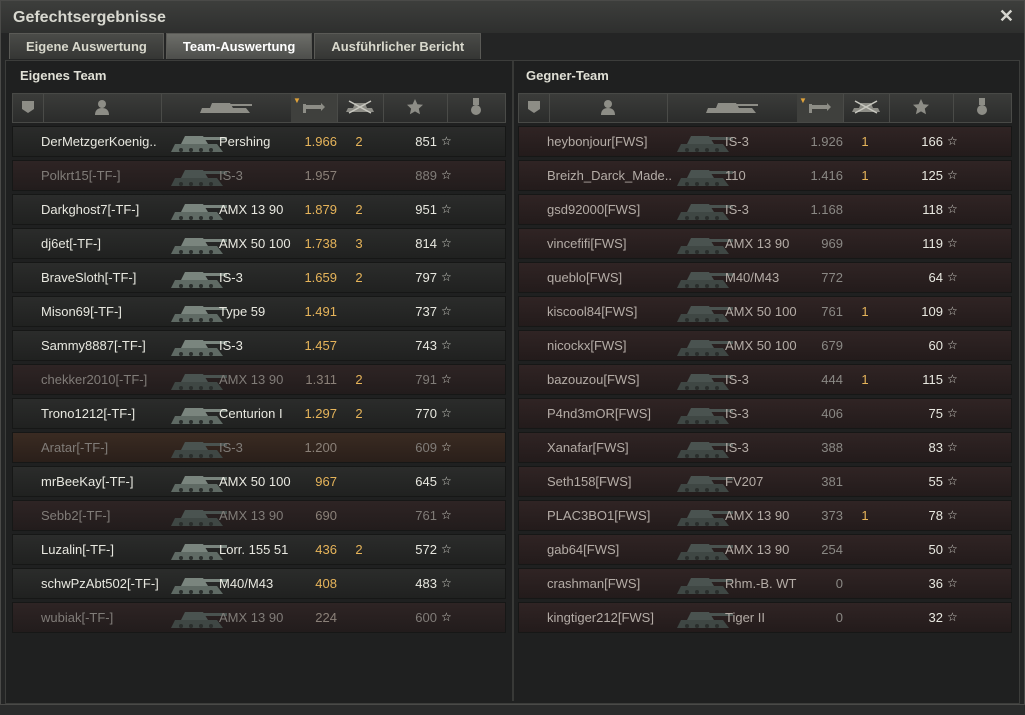  Describe the element at coordinates (246, 583) in the screenshot. I see `tank-name: M40/M43` at that location.